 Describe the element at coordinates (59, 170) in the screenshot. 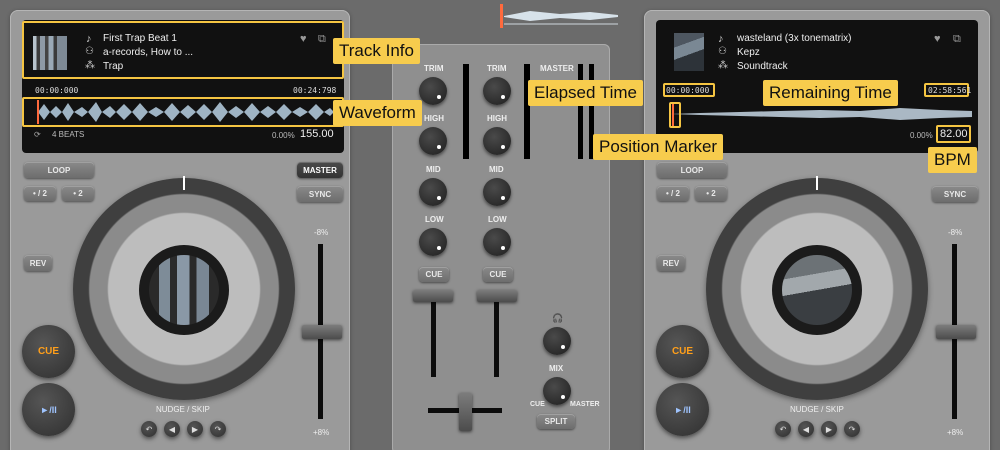

I see `left-loop-button: LOOP` at that location.